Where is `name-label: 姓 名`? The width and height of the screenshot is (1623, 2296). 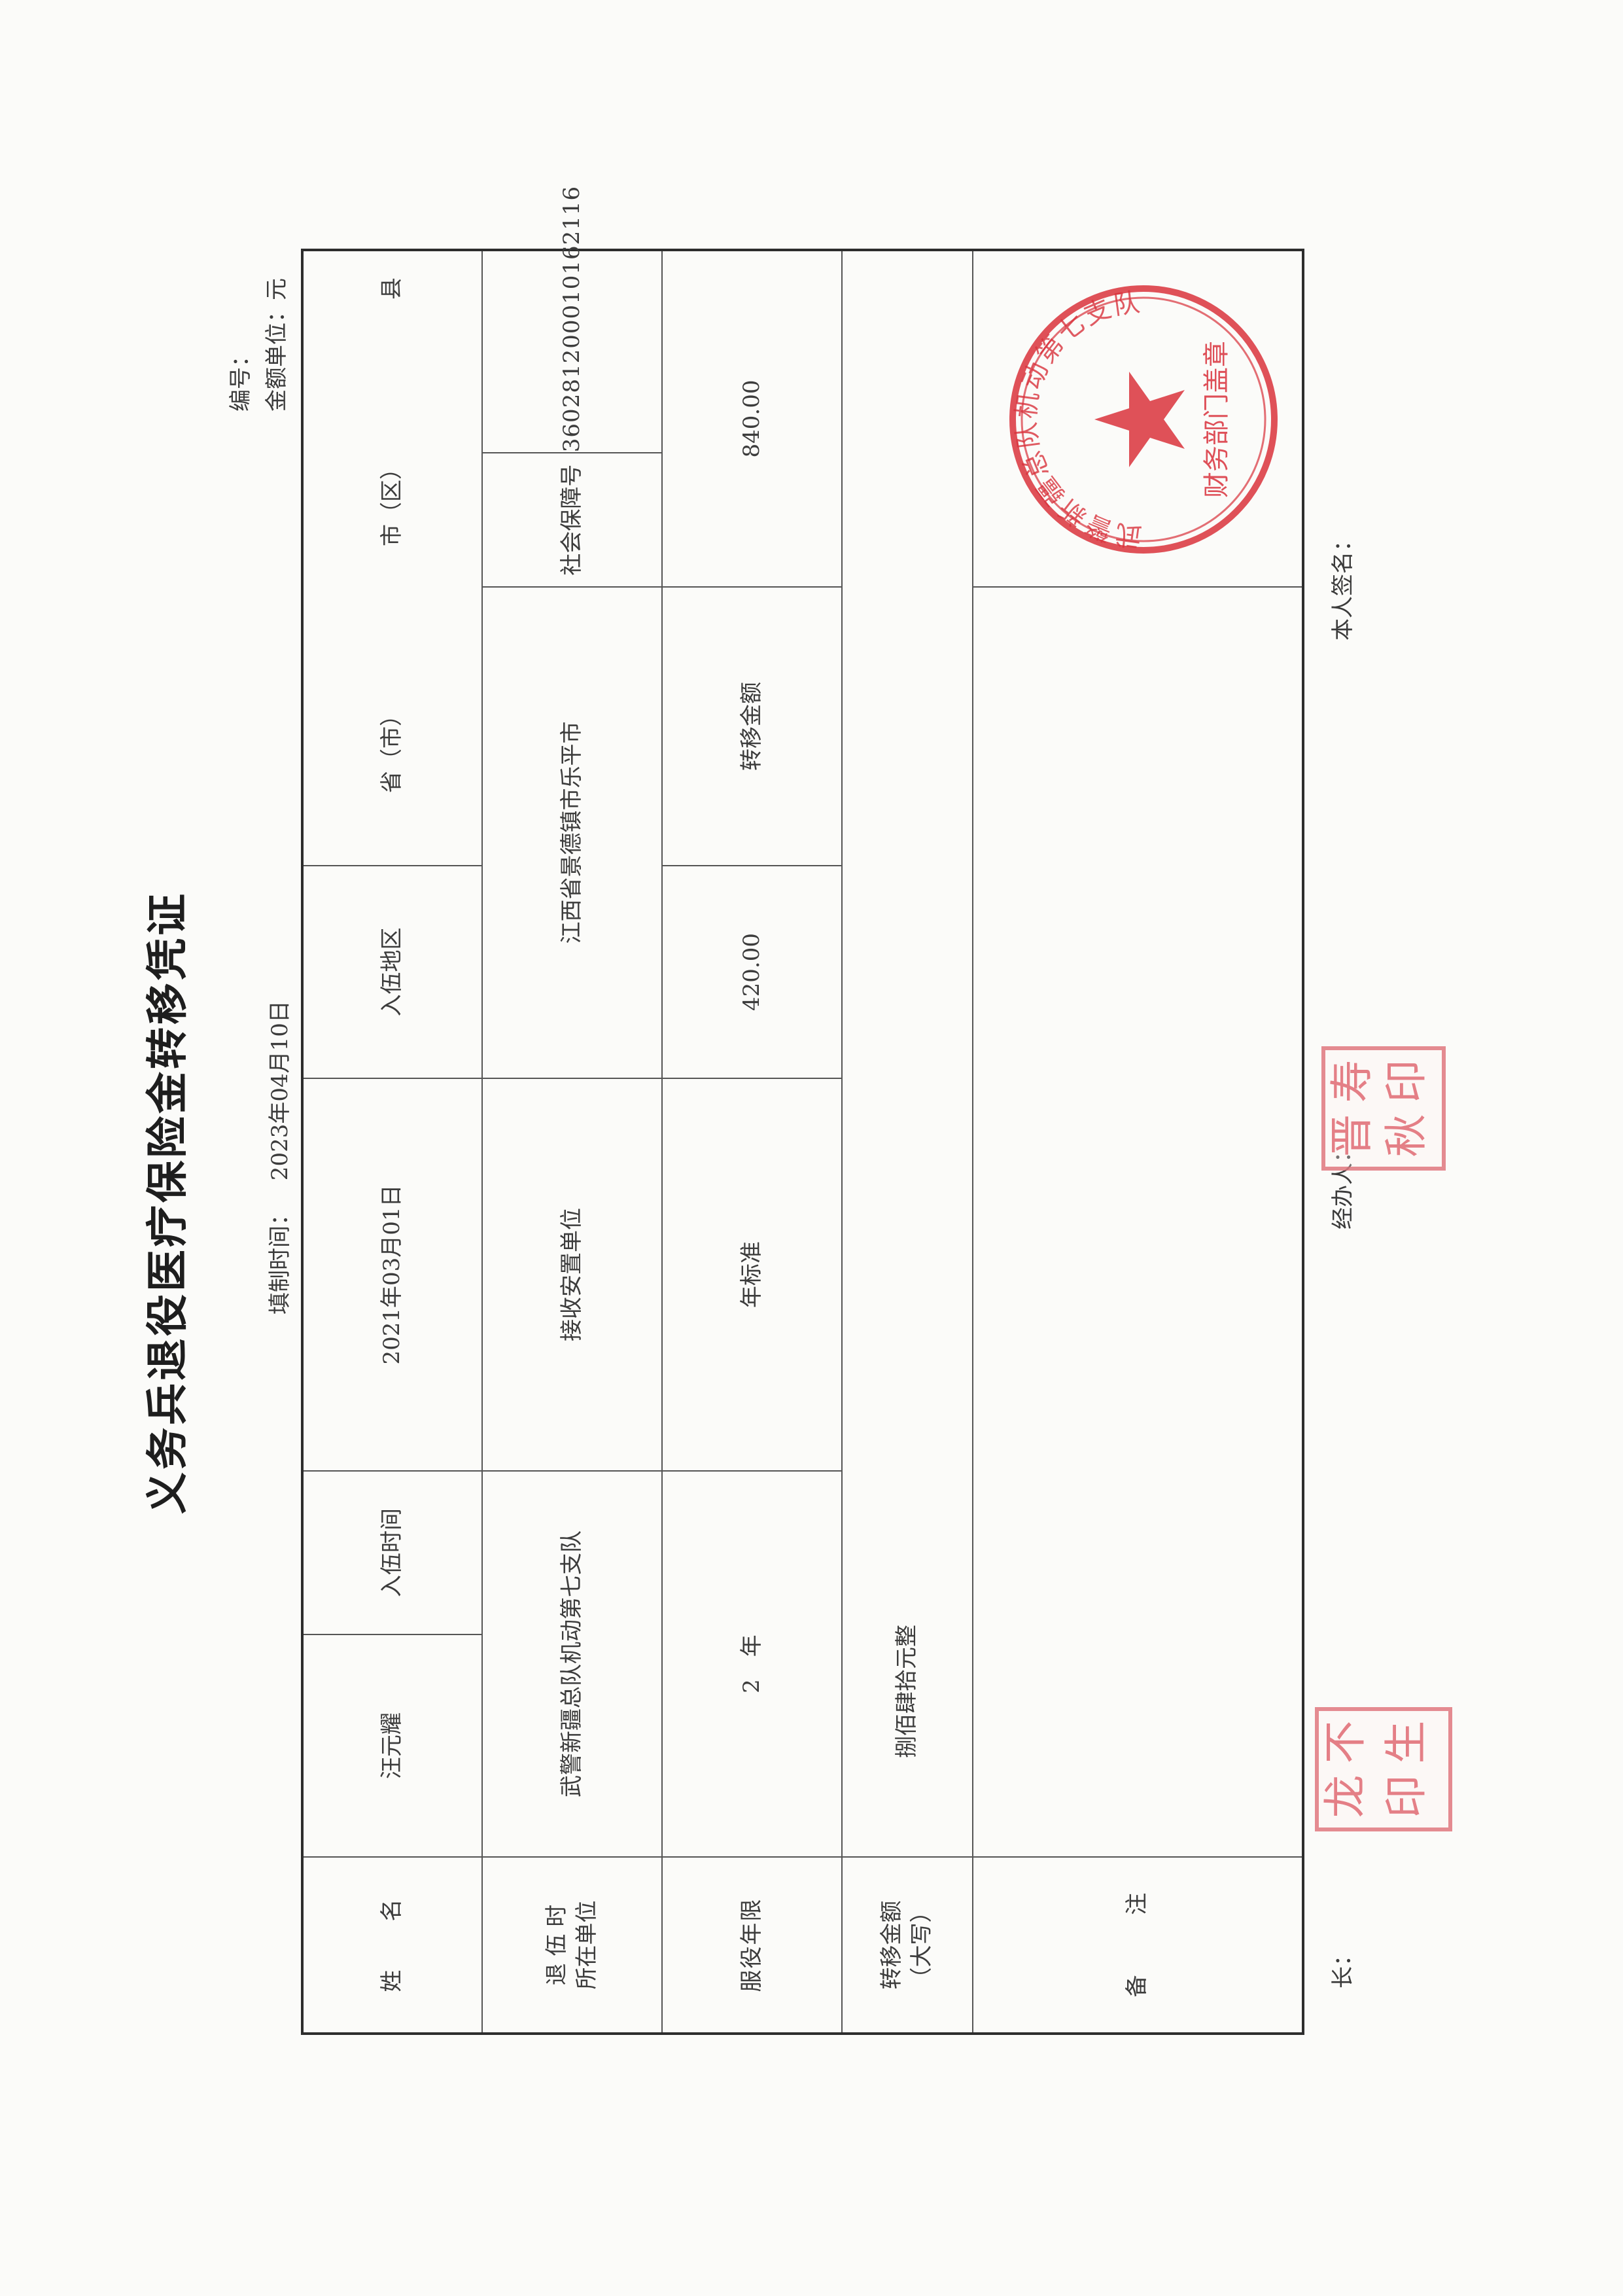 name-label: 姓 名 is located at coordinates (392, 1945).